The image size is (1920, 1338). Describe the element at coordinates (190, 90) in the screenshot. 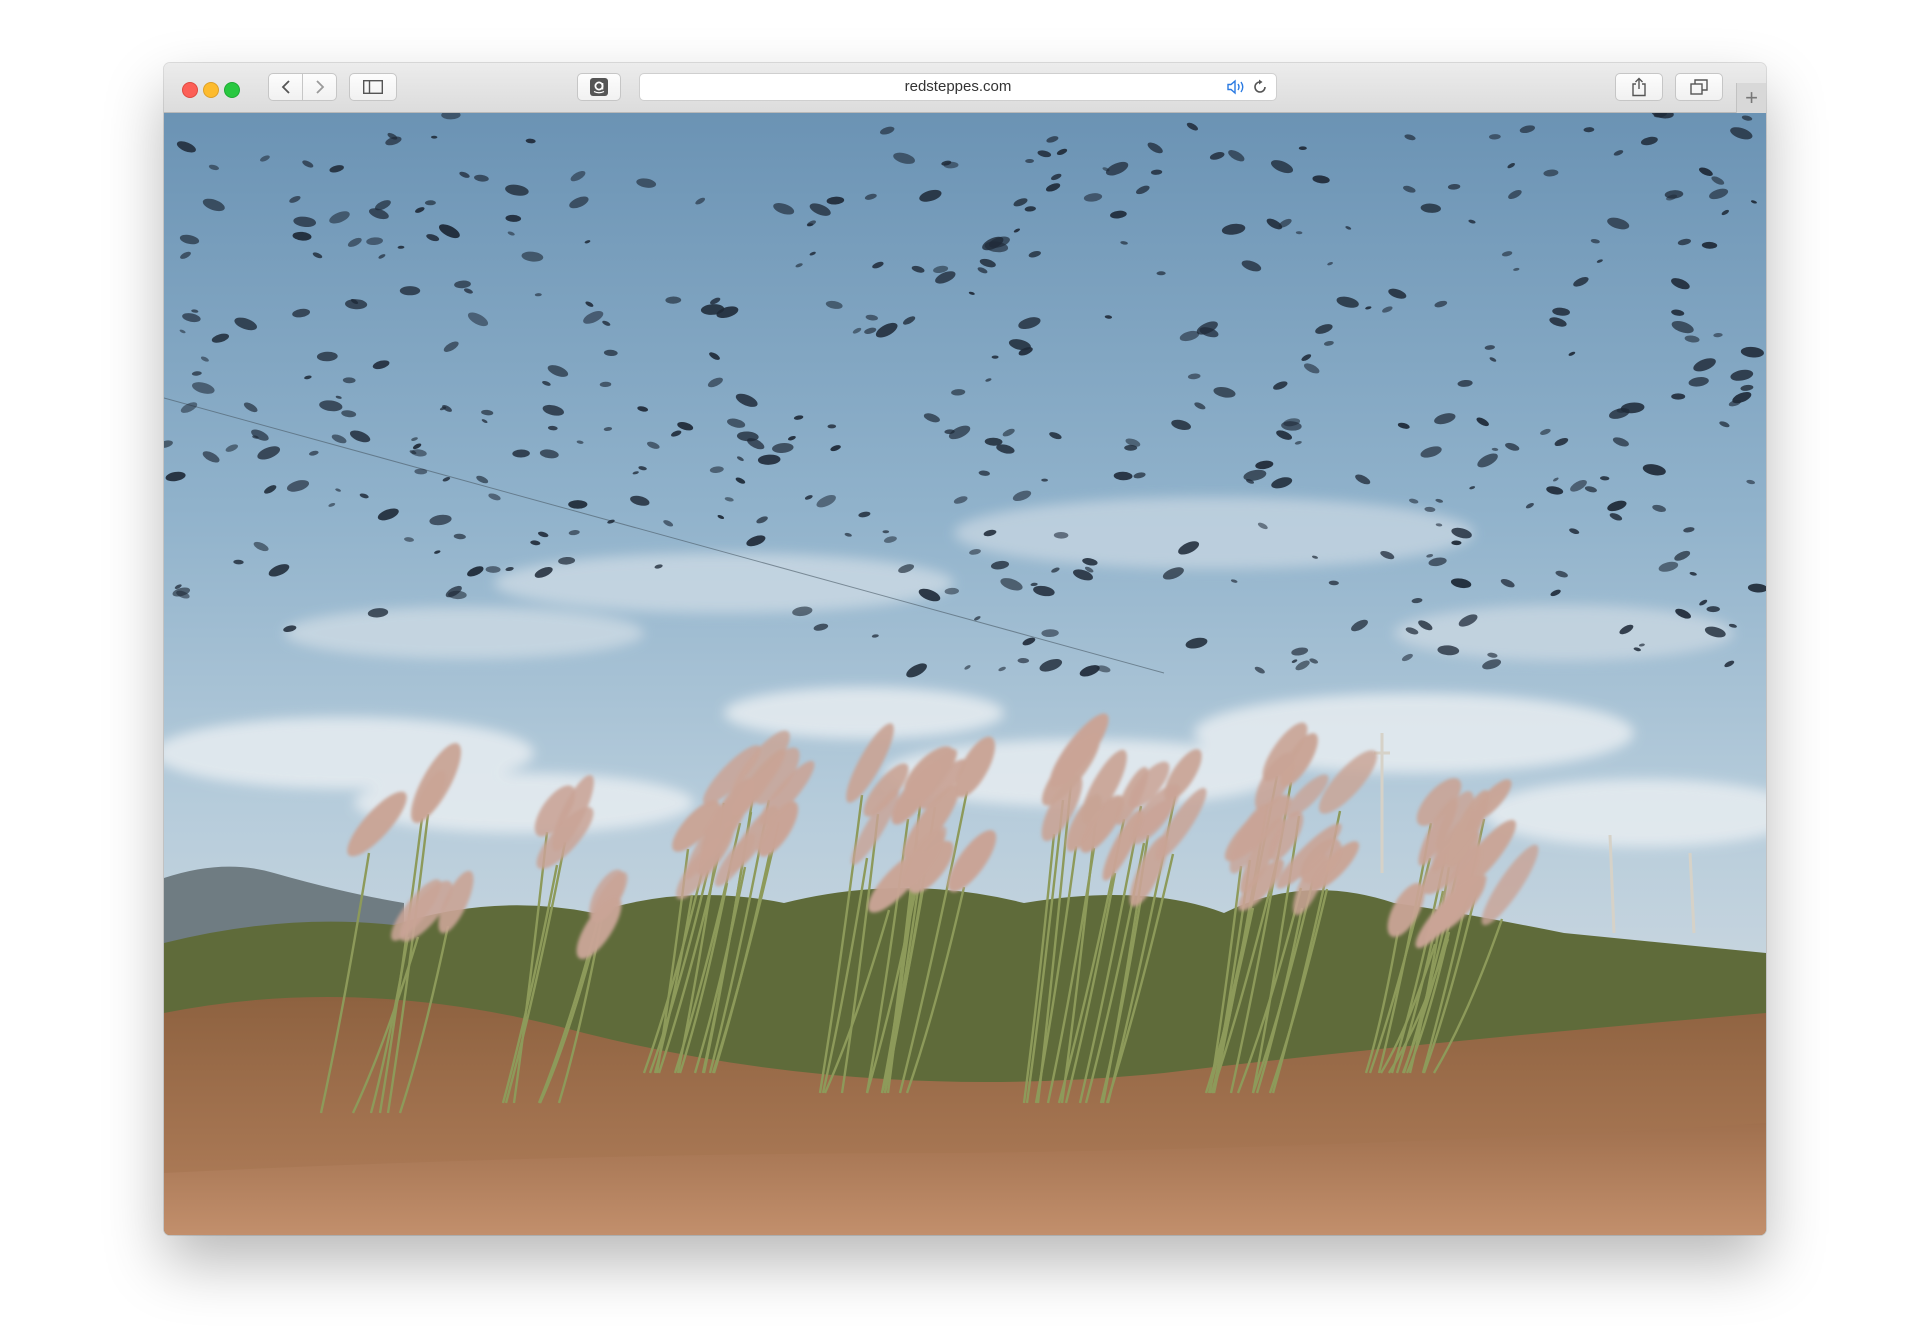

I see `close-window-button` at that location.